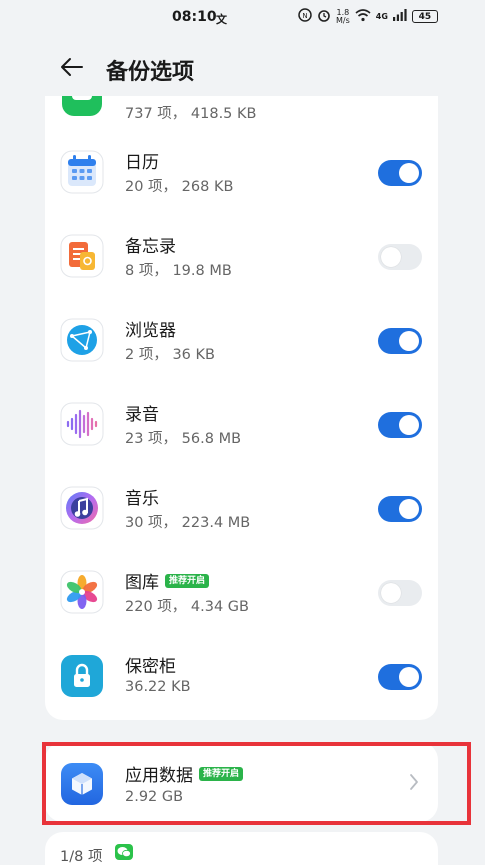 The height and width of the screenshot is (865, 485). I want to click on alarm-icon, so click(324, 16).